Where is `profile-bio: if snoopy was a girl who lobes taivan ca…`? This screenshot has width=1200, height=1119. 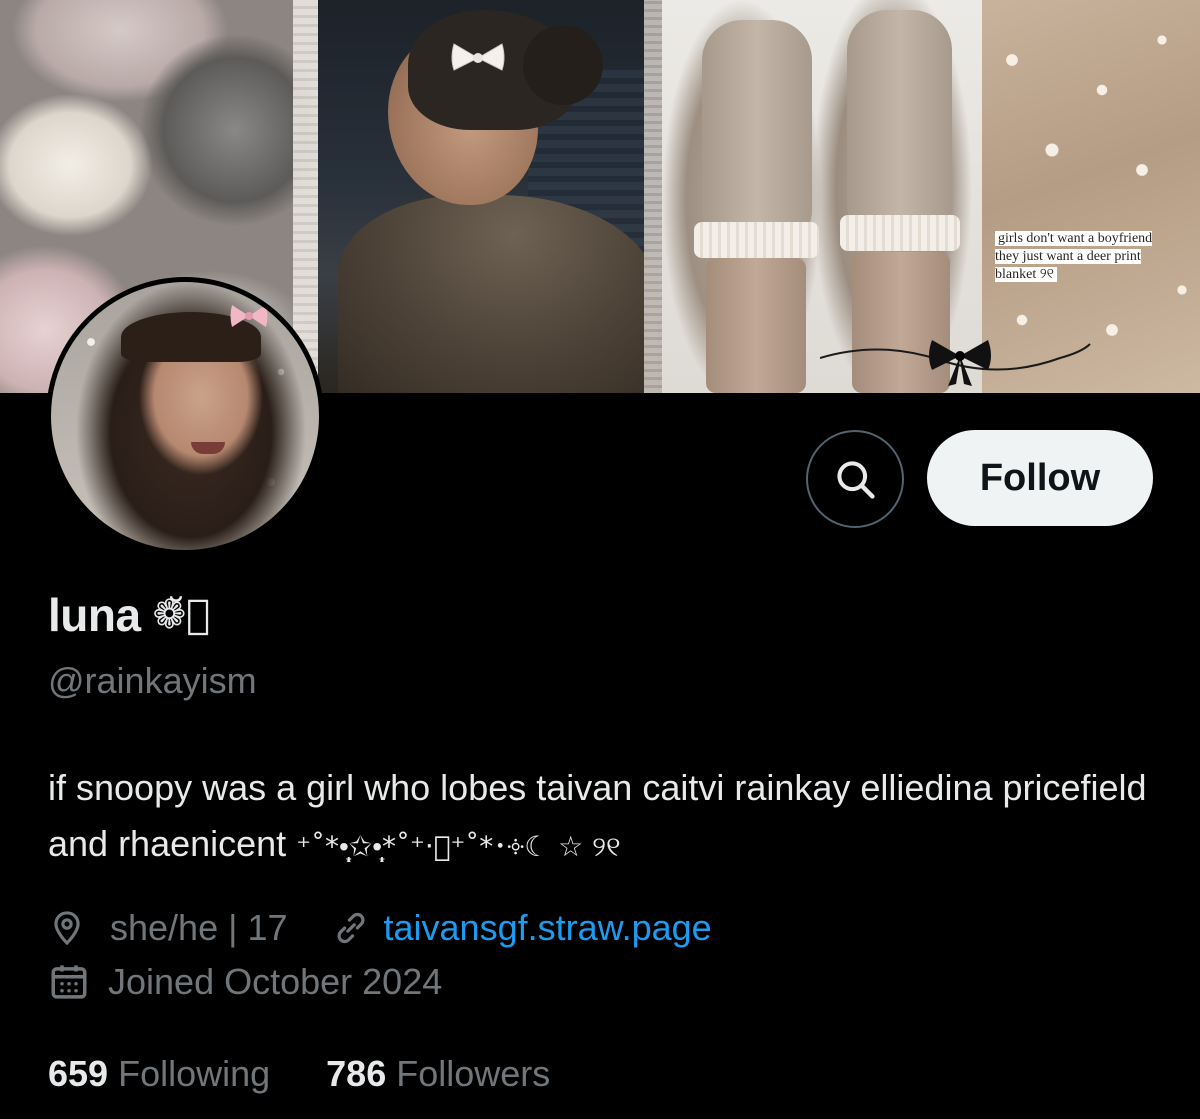 profile-bio: if snoopy was a girl who lobes taivan ca… is located at coordinates (598, 817).